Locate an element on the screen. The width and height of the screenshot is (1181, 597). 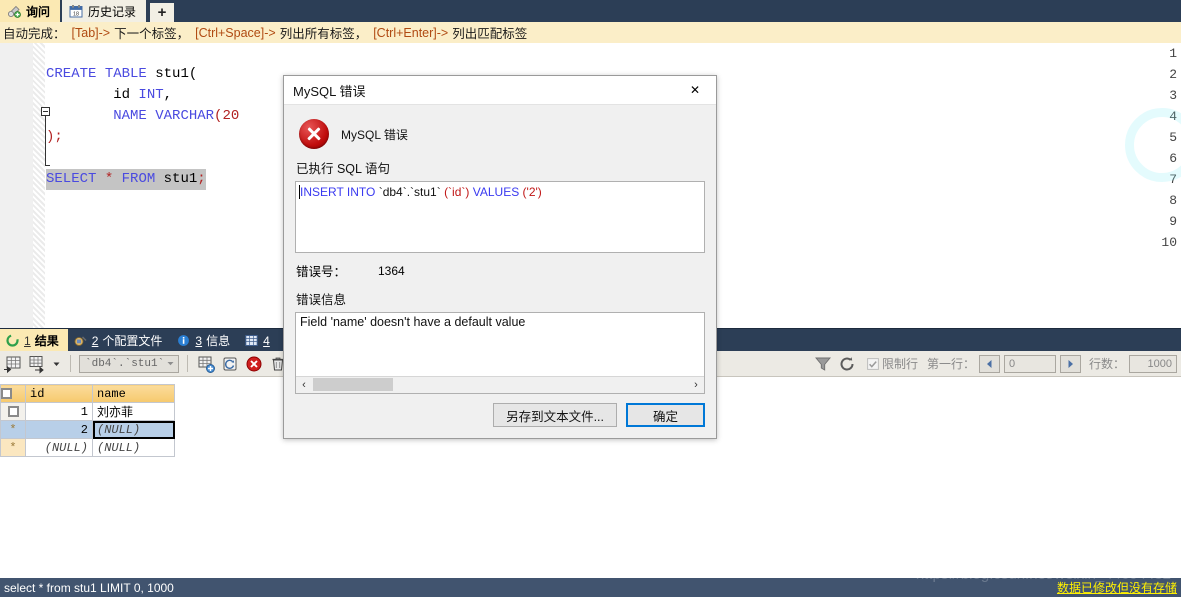
hint-key-tab: [Tab]-> is located at coordinates (91, 32).